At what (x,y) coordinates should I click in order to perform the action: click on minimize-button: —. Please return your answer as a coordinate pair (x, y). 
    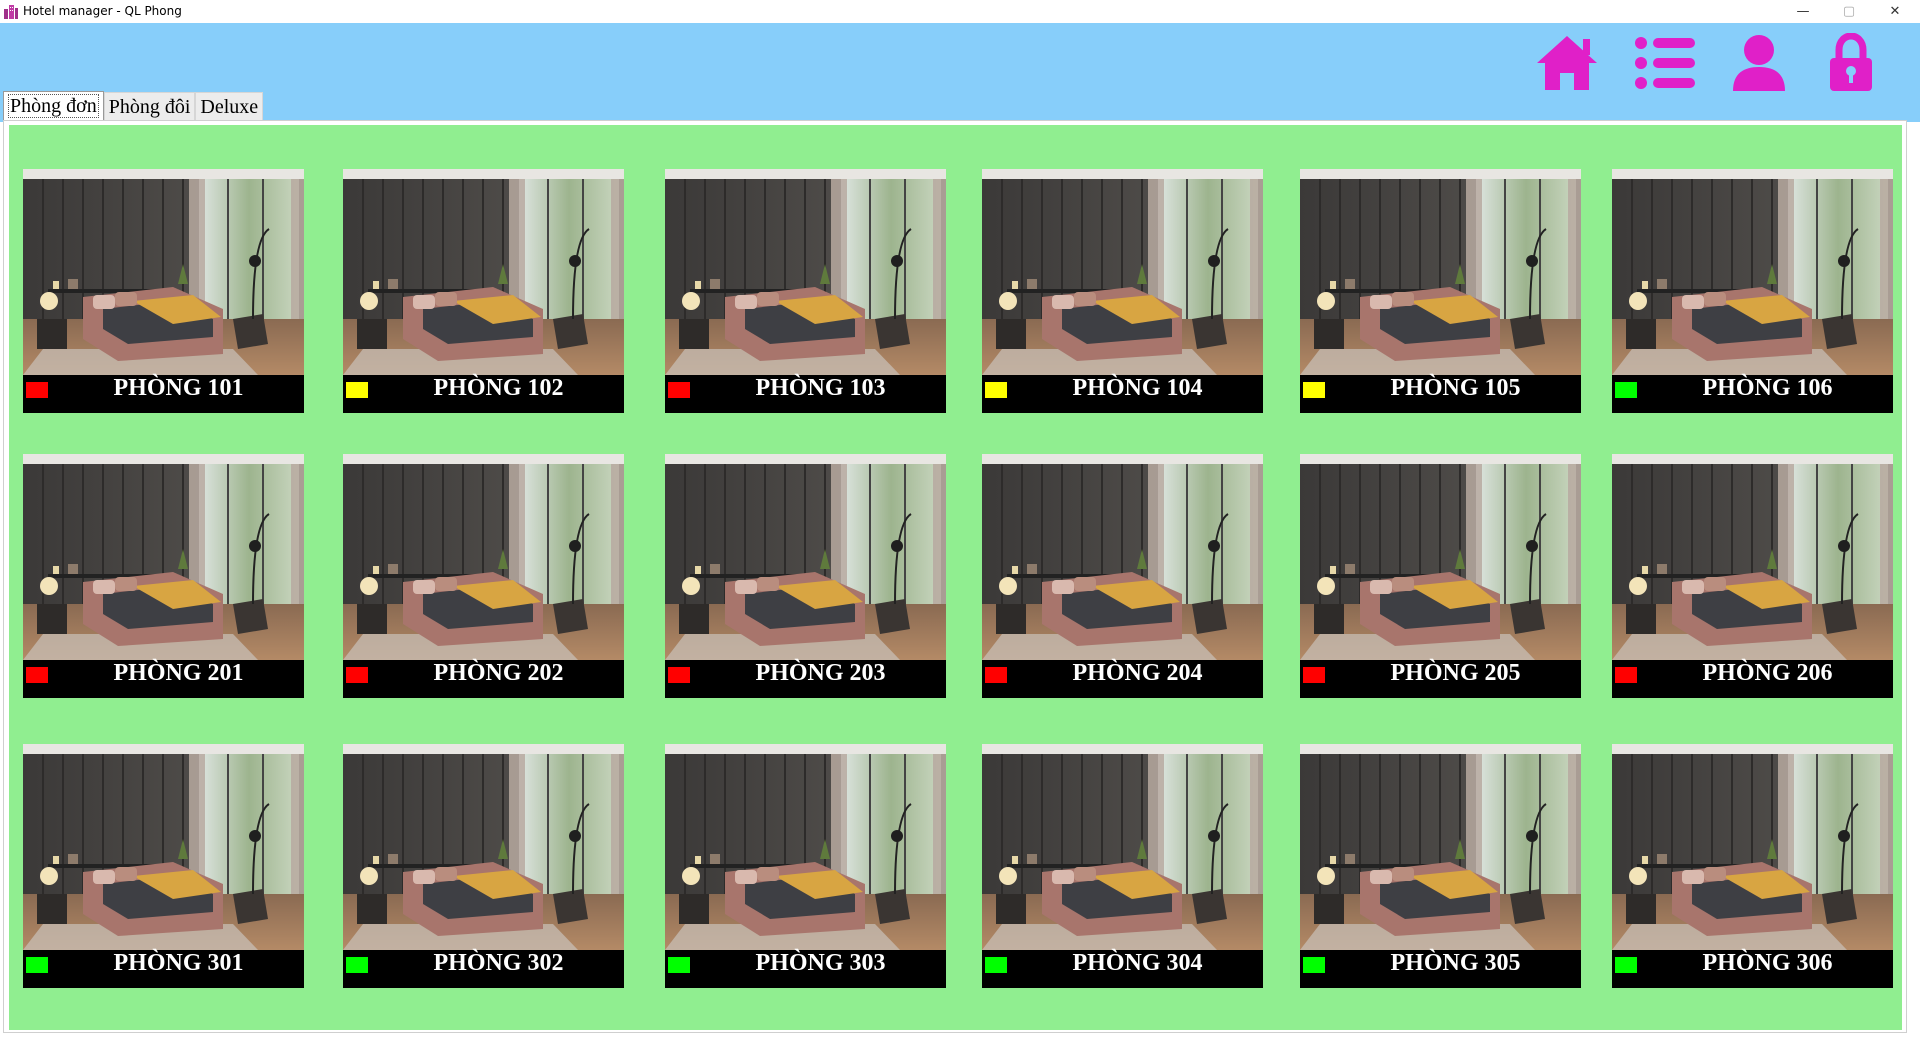
    Looking at the image, I should click on (1803, 11).